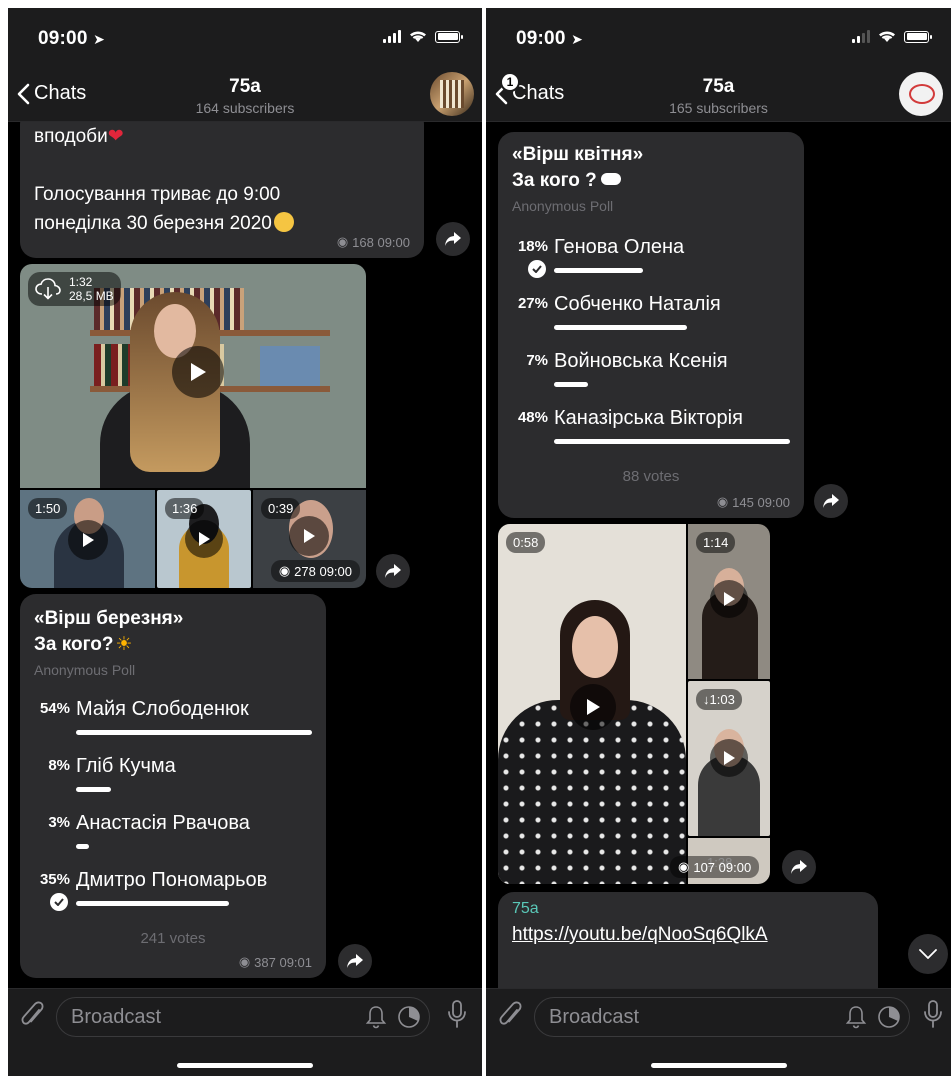 The height and width of the screenshot is (1079, 951). I want to click on poll-option: 48% Каназірська Вікторія, so click(651, 432).